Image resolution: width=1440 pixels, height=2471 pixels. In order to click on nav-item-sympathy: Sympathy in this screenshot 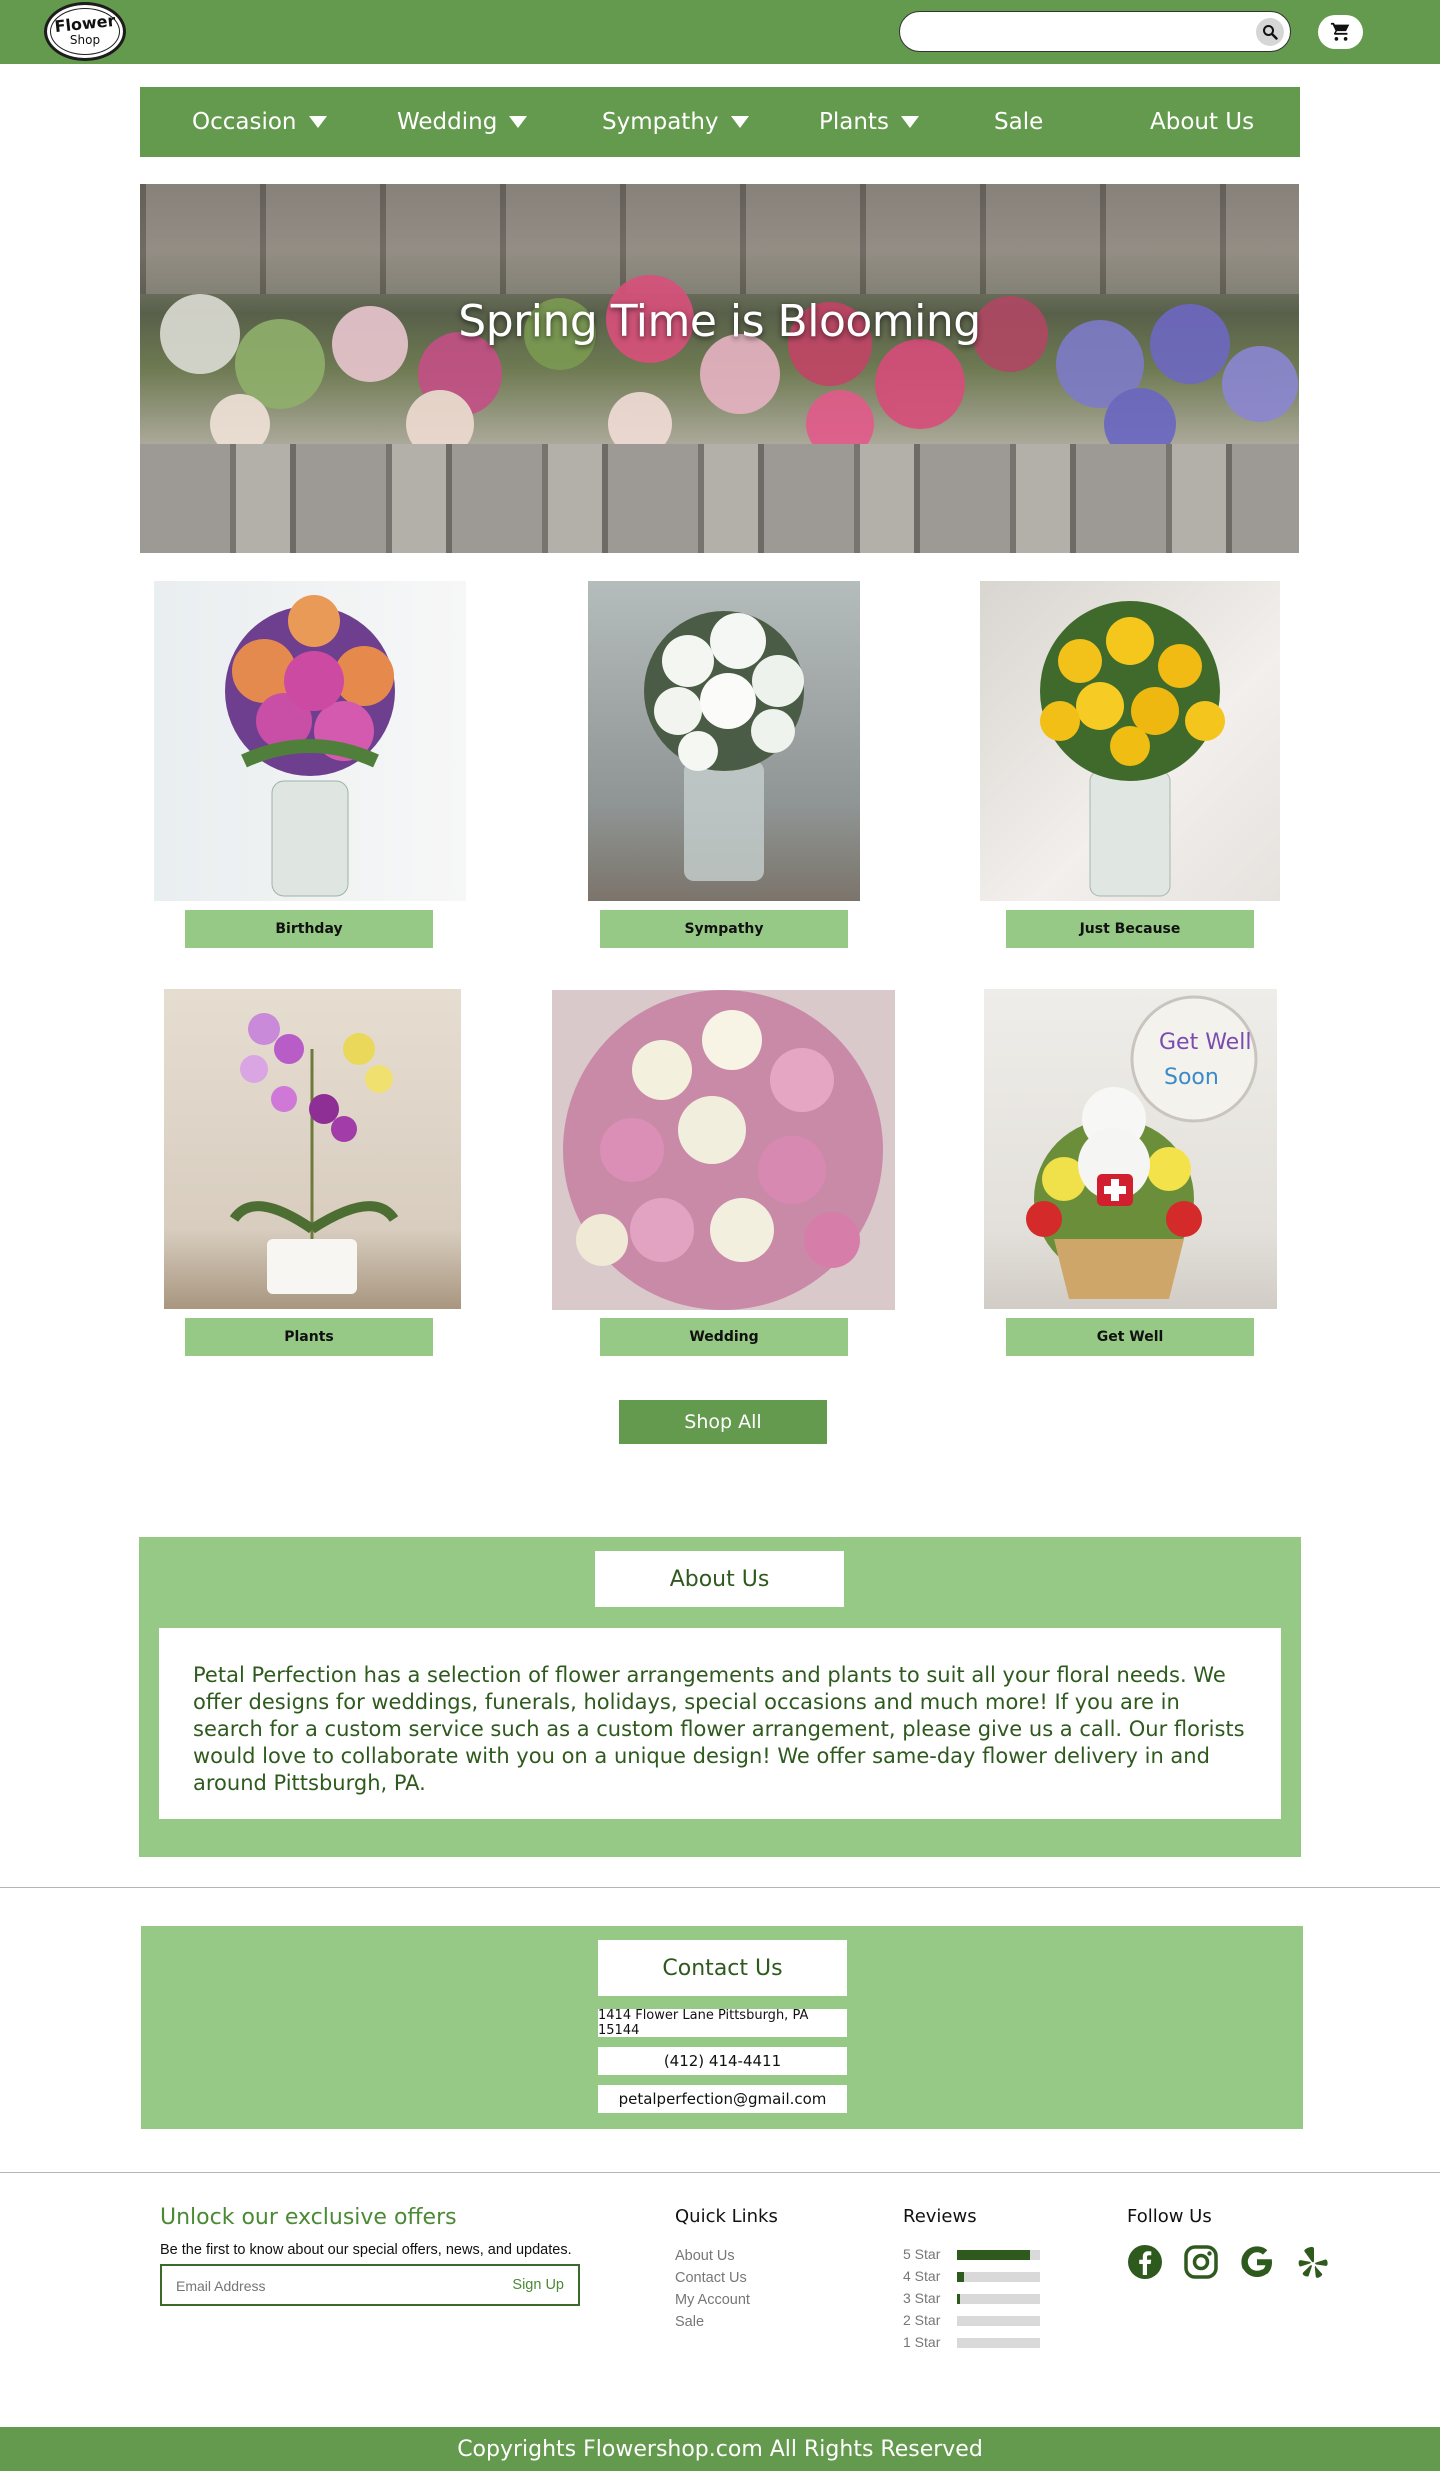, I will do `click(675, 122)`.